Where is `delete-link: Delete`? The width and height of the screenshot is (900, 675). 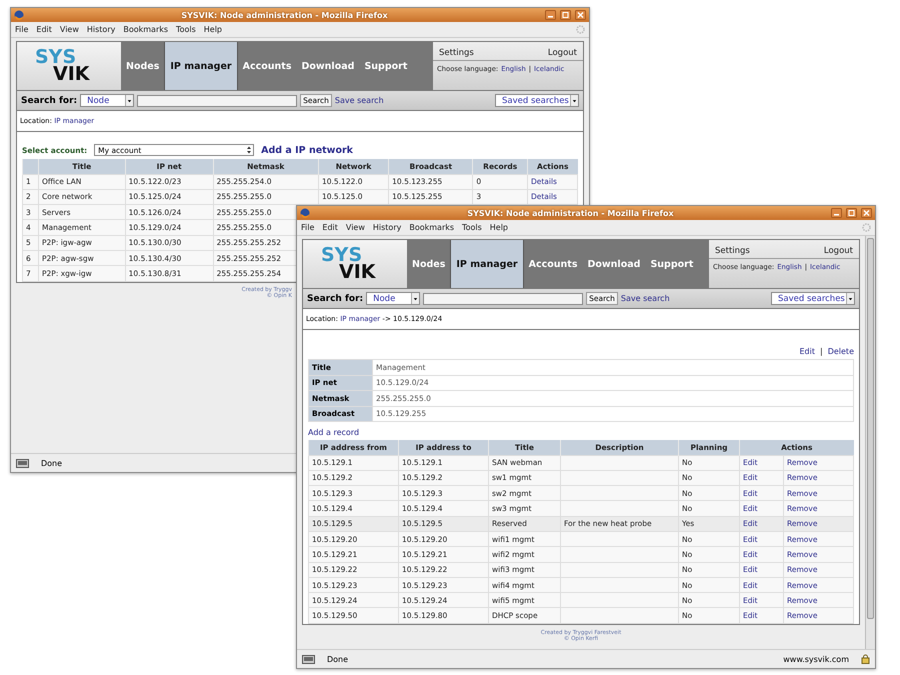
delete-link: Delete is located at coordinates (841, 351).